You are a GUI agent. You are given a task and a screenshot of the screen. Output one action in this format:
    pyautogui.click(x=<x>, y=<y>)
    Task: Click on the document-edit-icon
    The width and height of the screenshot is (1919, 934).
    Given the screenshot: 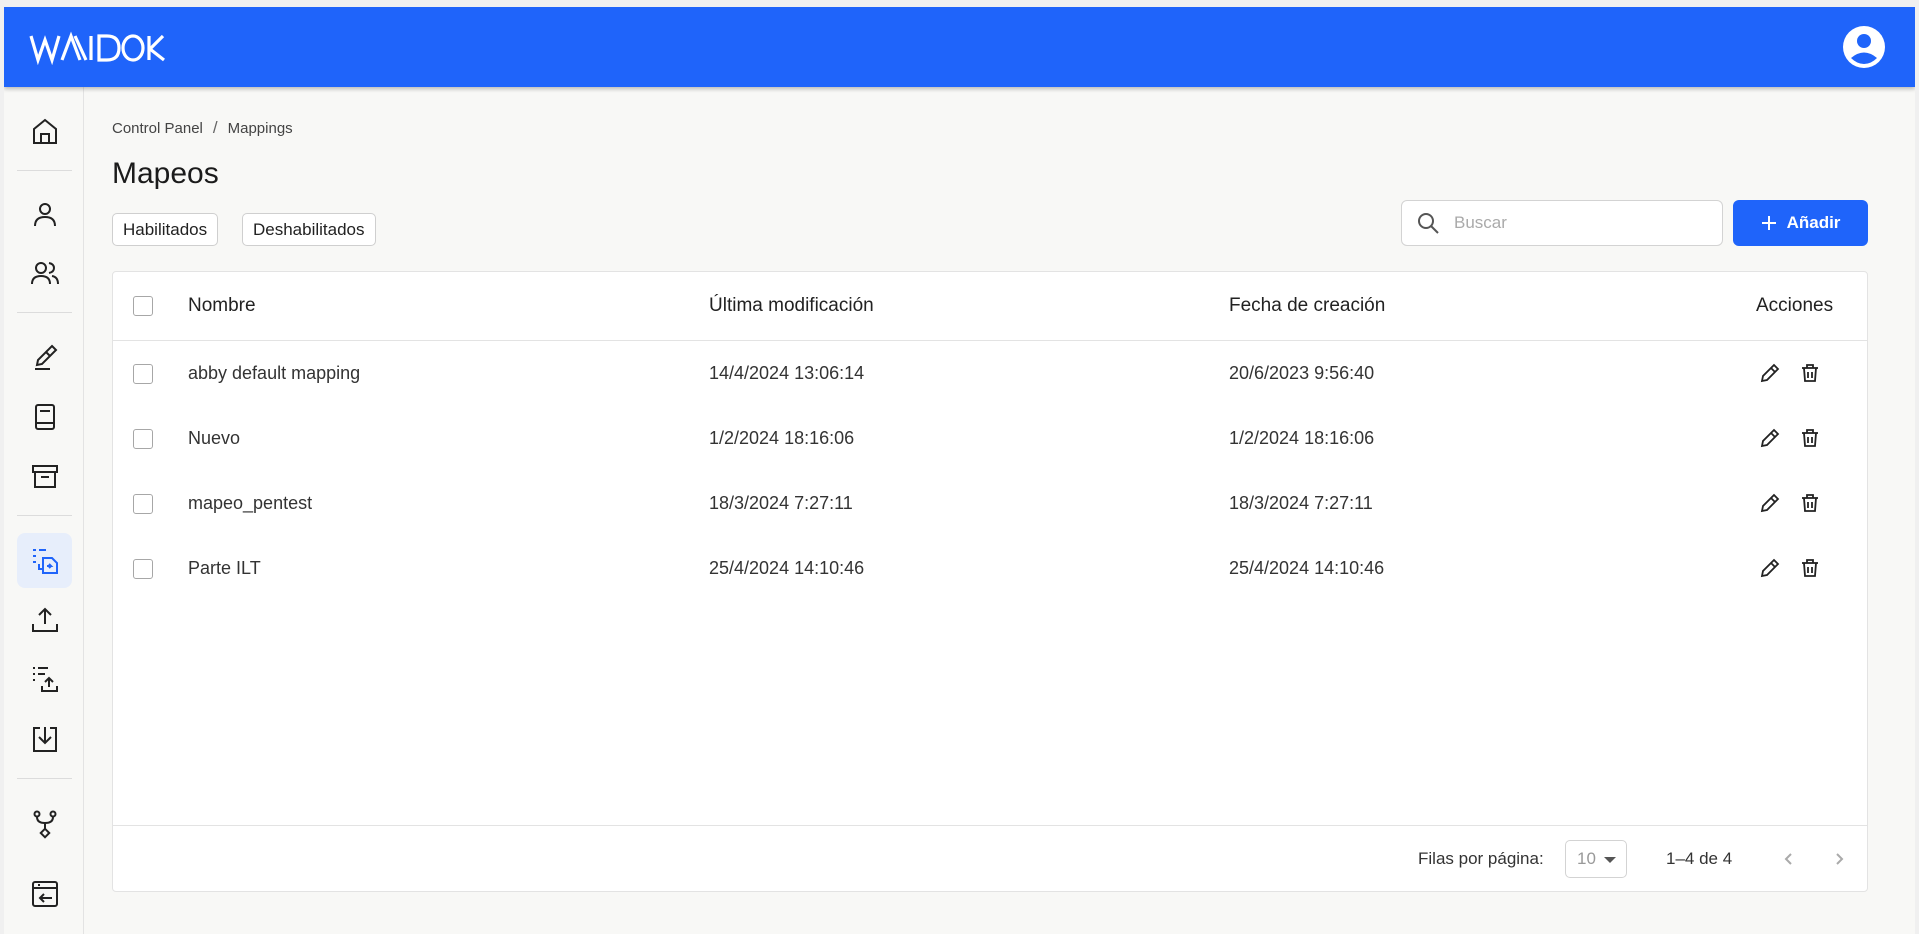 What is the action you would take?
    pyautogui.click(x=45, y=357)
    